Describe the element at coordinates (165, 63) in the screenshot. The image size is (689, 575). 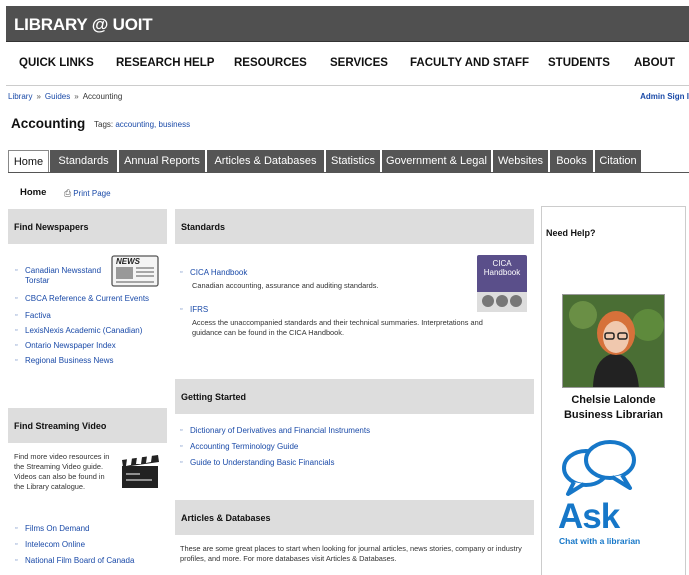
I see `nav-research-help: RESEARCH HELP` at that location.